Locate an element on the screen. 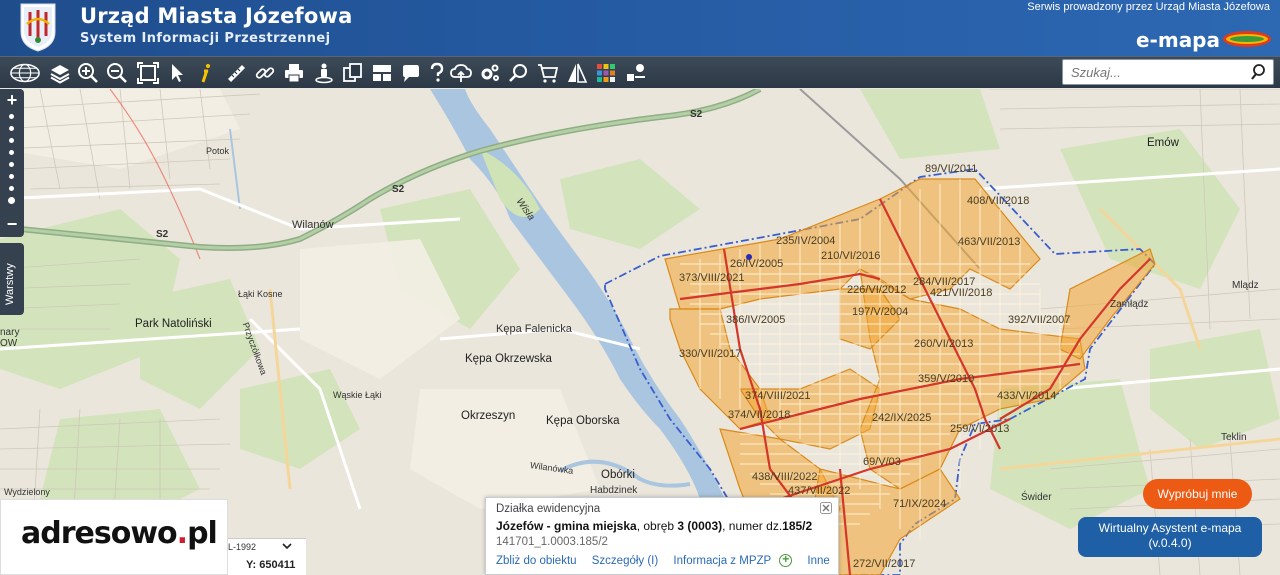 This screenshot has width=1280, height=575. plot-label: 437/VII/2022 is located at coordinates (819, 491).